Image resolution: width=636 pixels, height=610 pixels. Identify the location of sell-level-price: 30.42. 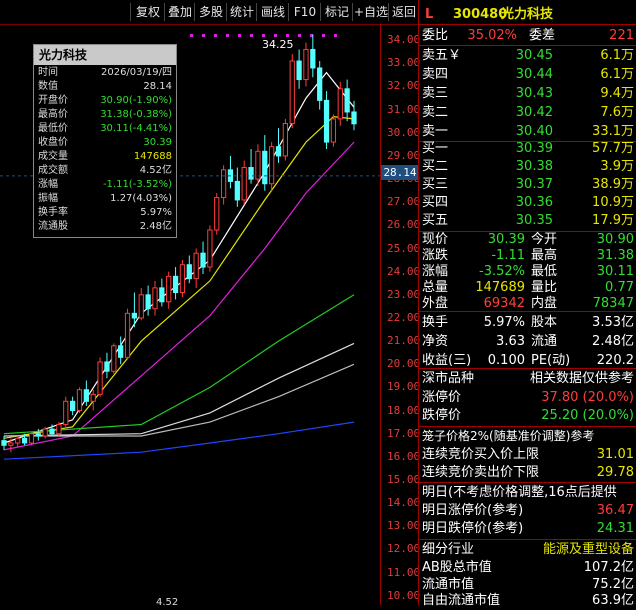
(534, 112).